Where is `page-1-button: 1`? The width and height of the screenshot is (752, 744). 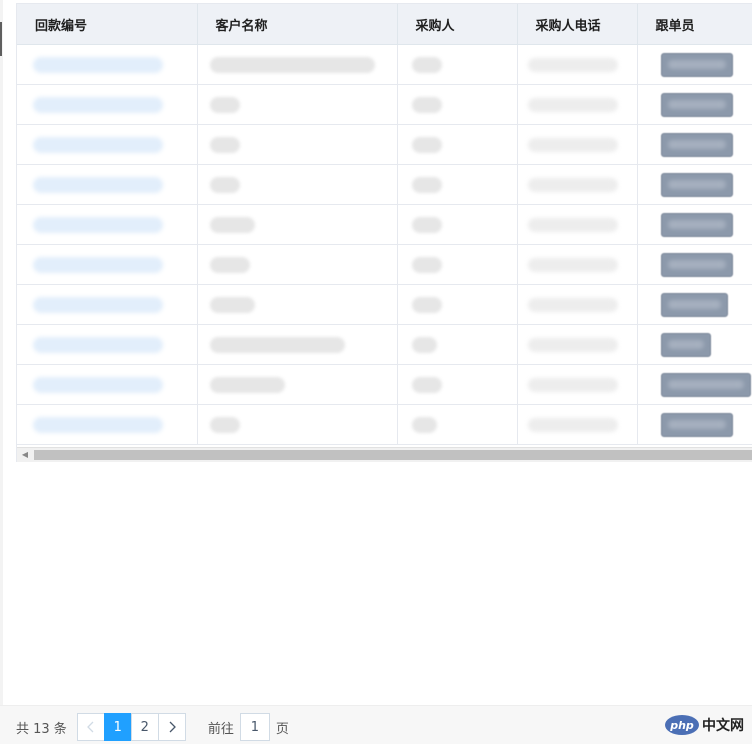 page-1-button: 1 is located at coordinates (117, 727).